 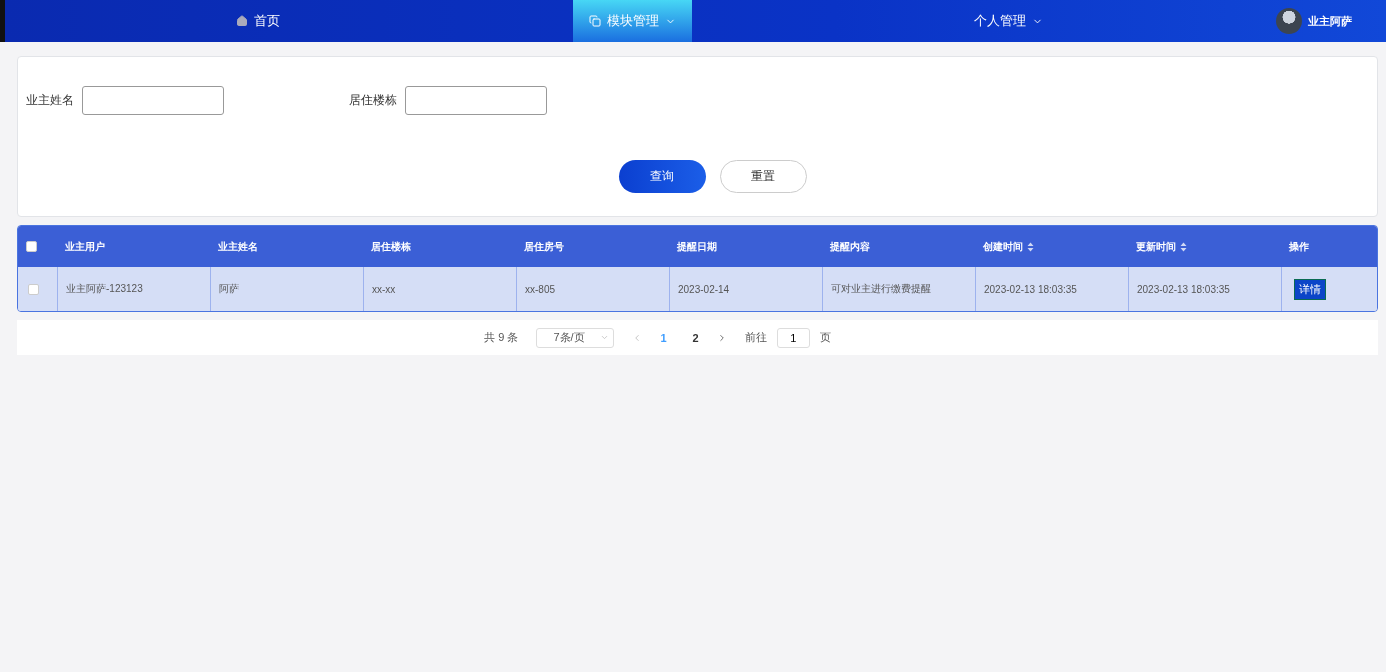 What do you see at coordinates (104, 289) in the screenshot?
I see `table-cell: 业主阿萨-123123` at bounding box center [104, 289].